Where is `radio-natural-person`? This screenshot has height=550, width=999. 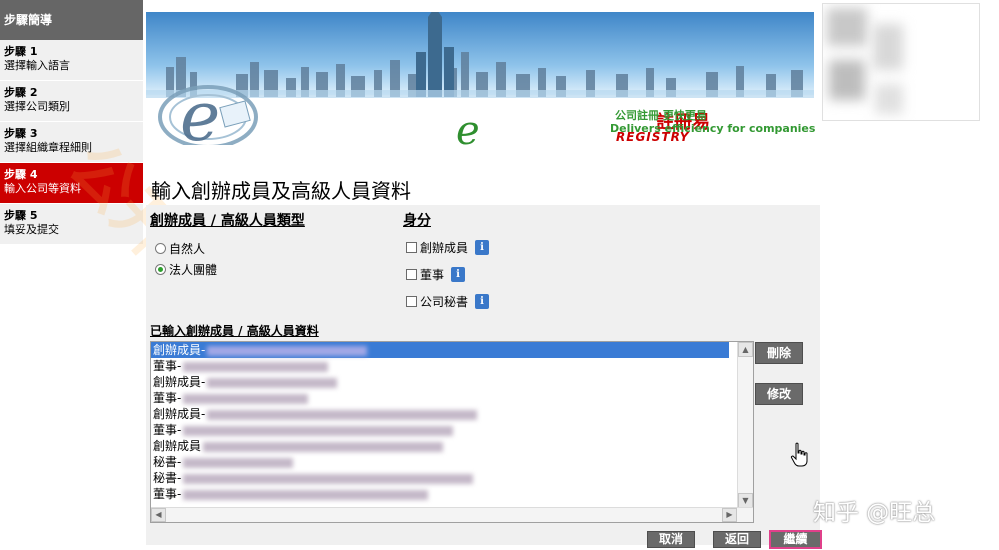
radio-natural-person is located at coordinates (160, 248).